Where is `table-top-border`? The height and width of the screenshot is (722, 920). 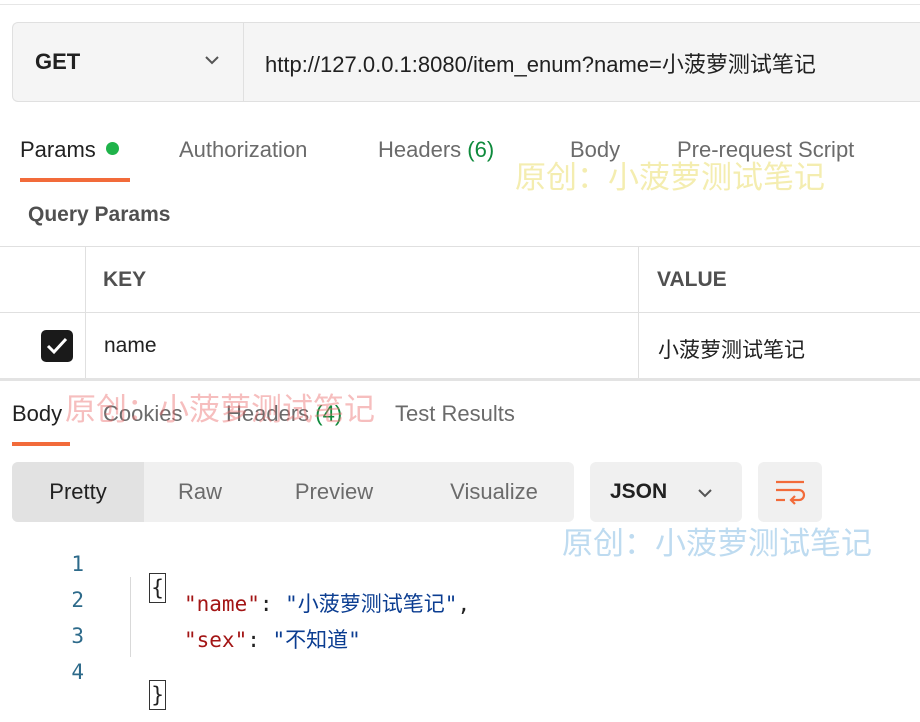
table-top-border is located at coordinates (460, 246).